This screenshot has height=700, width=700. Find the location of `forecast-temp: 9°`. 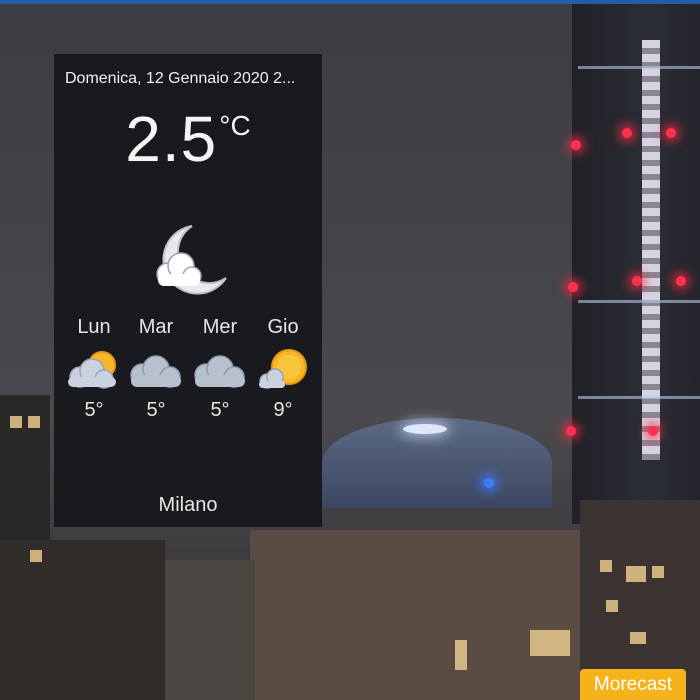

forecast-temp: 9° is located at coordinates (283, 410).